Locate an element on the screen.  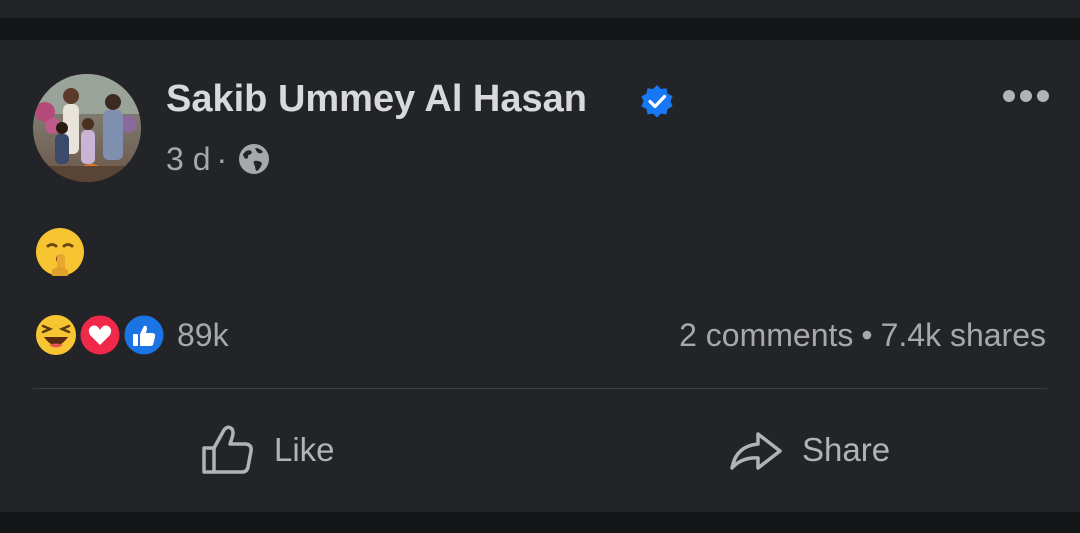
like-label: Like is located at coordinates (304, 449).